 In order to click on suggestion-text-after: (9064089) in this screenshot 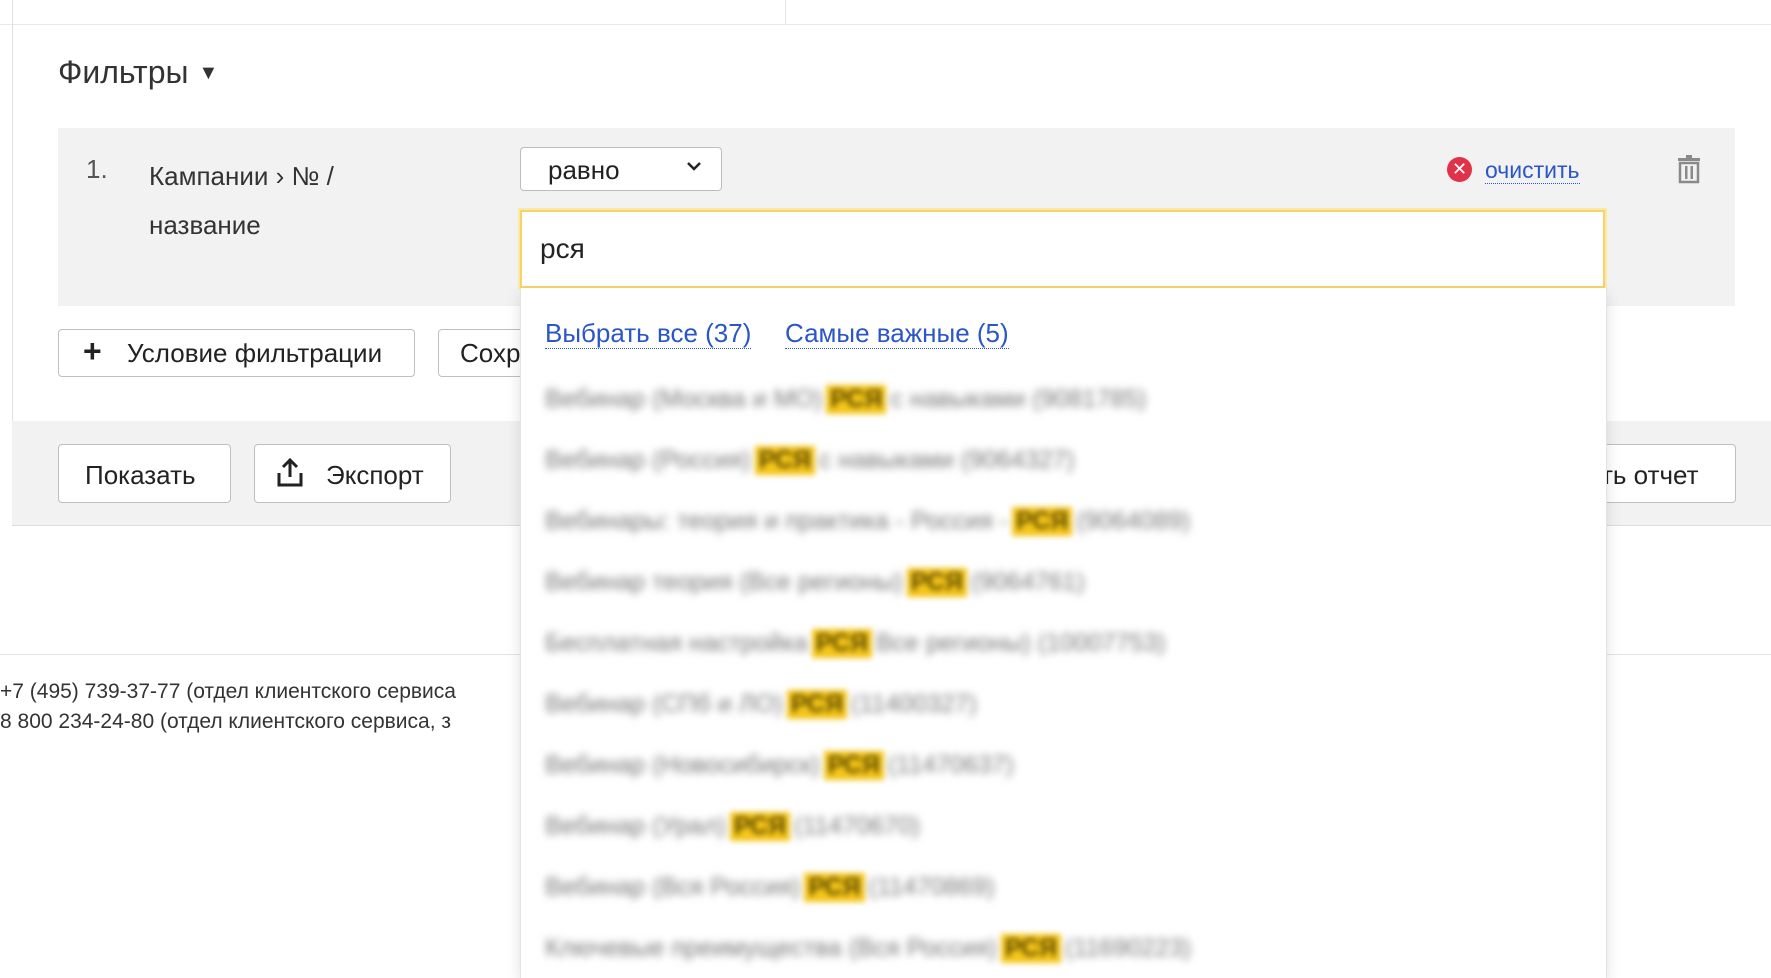, I will do `click(1133, 520)`.